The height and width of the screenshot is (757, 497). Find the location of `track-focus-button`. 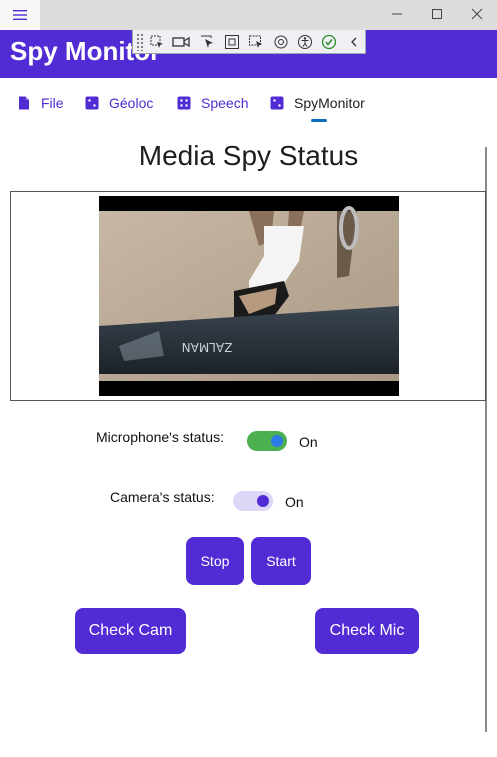

track-focus-button is located at coordinates (256, 42).